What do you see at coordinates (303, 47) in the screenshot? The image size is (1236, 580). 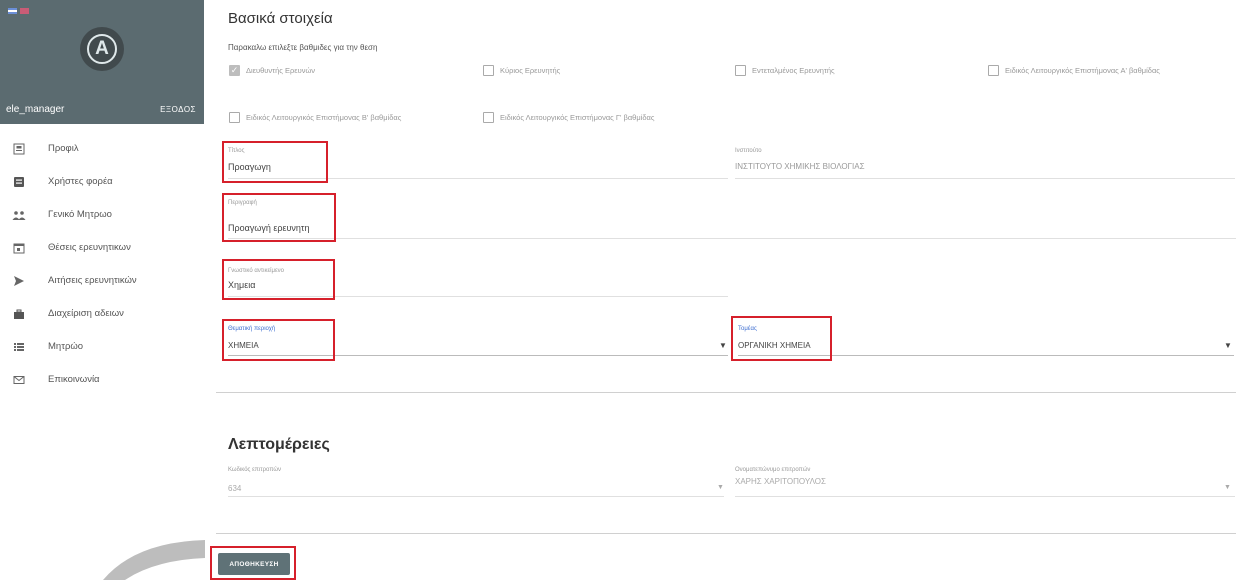 I see `grades-hint: Παρακαλω επιλεξτε βαθμιδες για την θεση` at bounding box center [303, 47].